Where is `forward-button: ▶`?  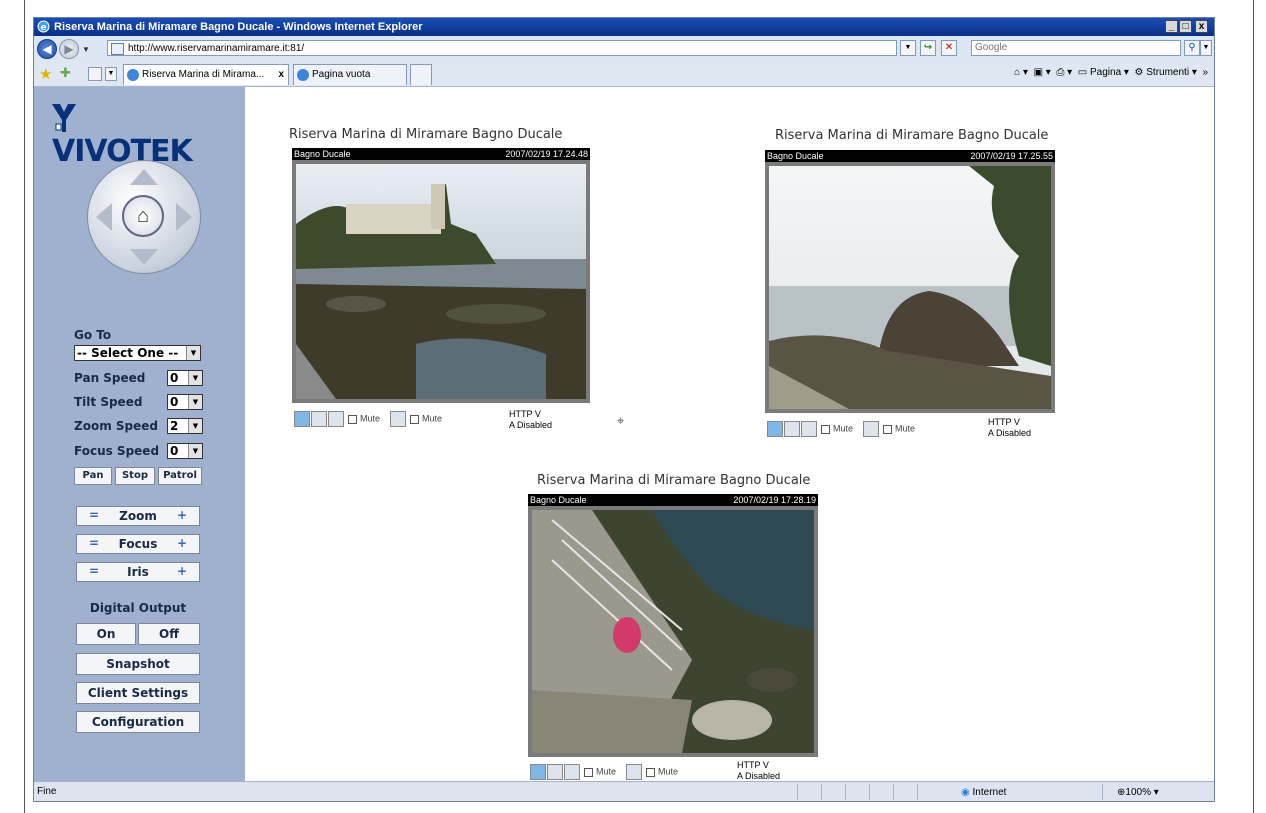
forward-button: ▶ is located at coordinates (69, 49).